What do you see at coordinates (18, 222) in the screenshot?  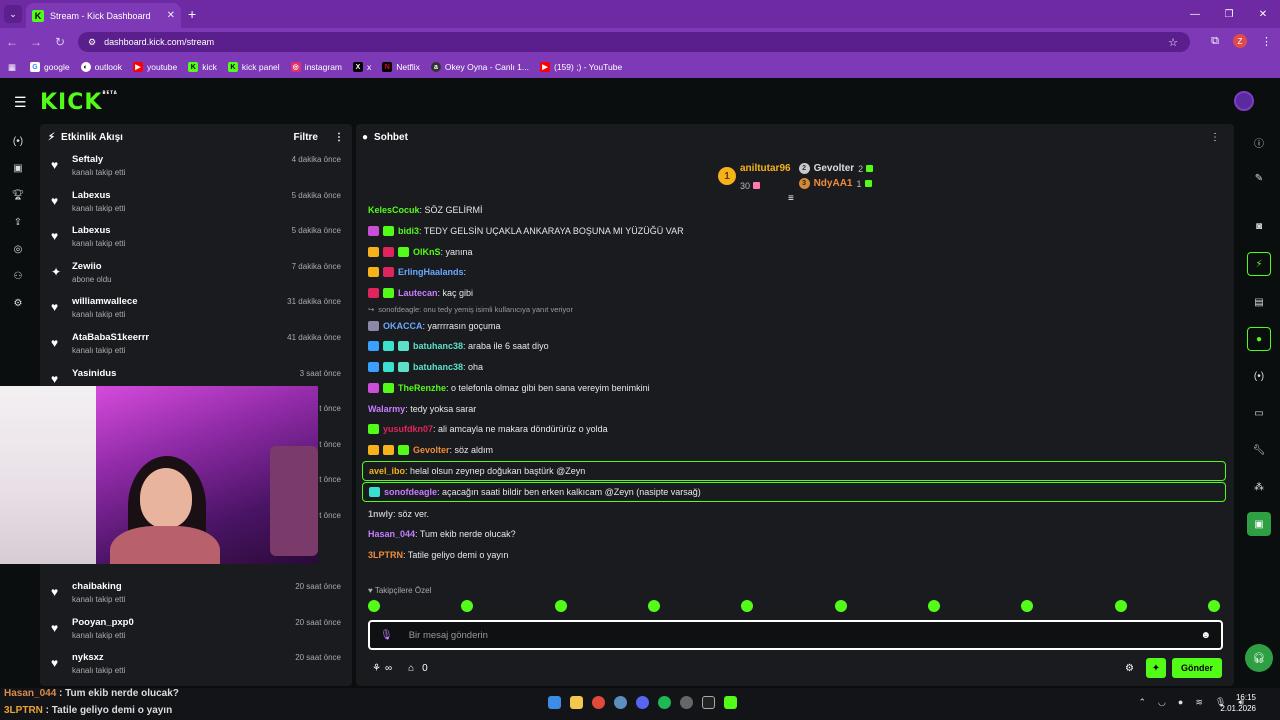 I see `upload-icon: ⇪` at bounding box center [18, 222].